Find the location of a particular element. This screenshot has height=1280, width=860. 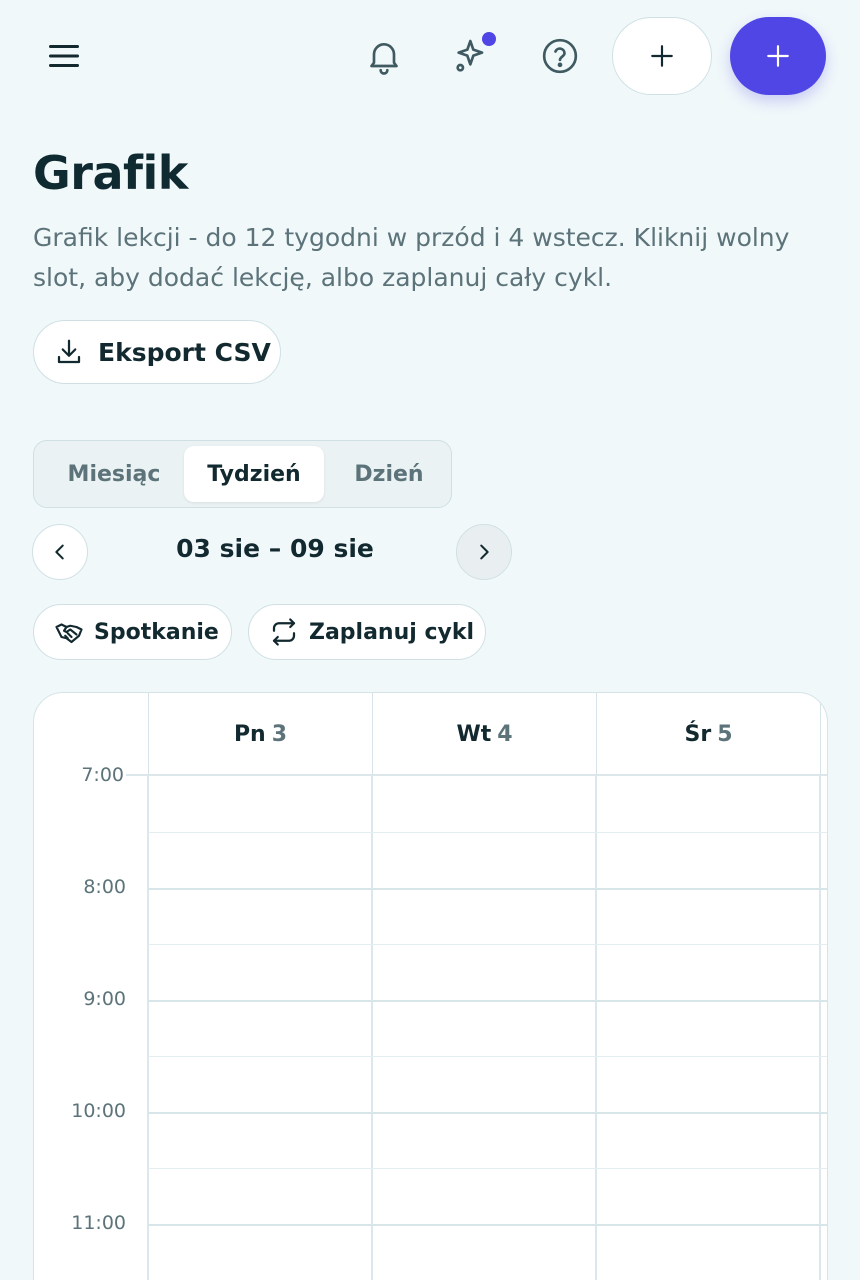

tab-week: Tydzień is located at coordinates (254, 474).